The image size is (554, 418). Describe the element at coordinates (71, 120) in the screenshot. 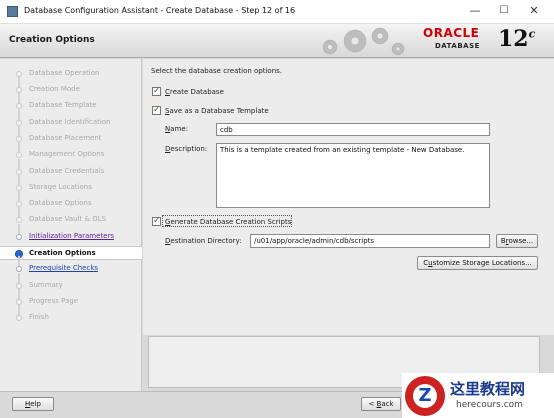

I see `step-database-identification: Database Identification` at that location.